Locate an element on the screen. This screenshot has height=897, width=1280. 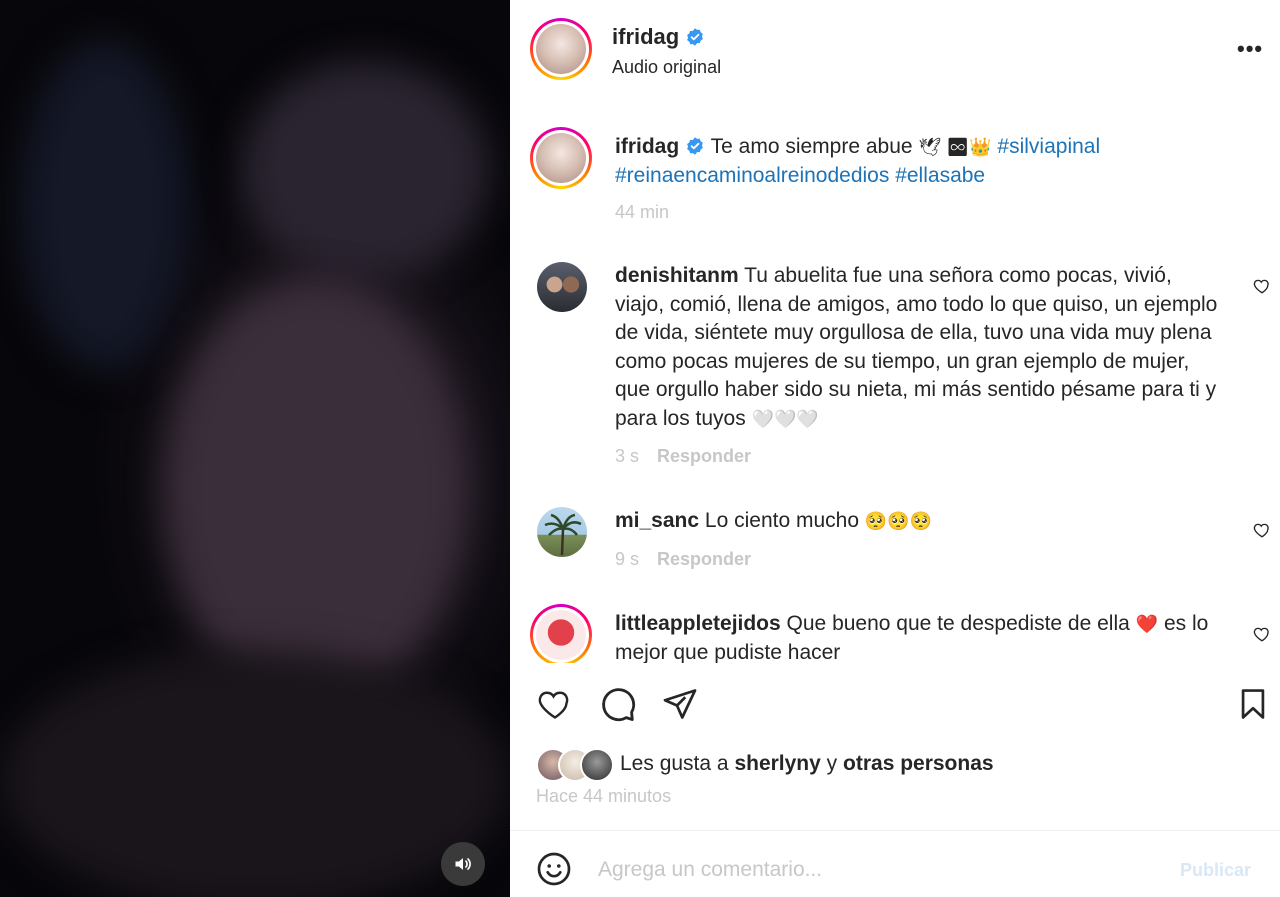
caption-emojis: 🕊 ♾👑 is located at coordinates (955, 147).